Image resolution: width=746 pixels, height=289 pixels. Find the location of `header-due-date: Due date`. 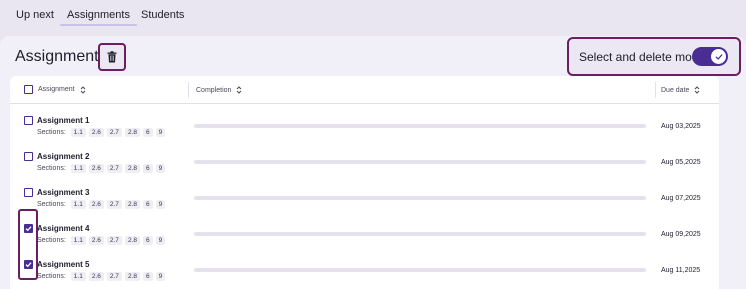

header-due-date: Due date is located at coordinates (680, 90).